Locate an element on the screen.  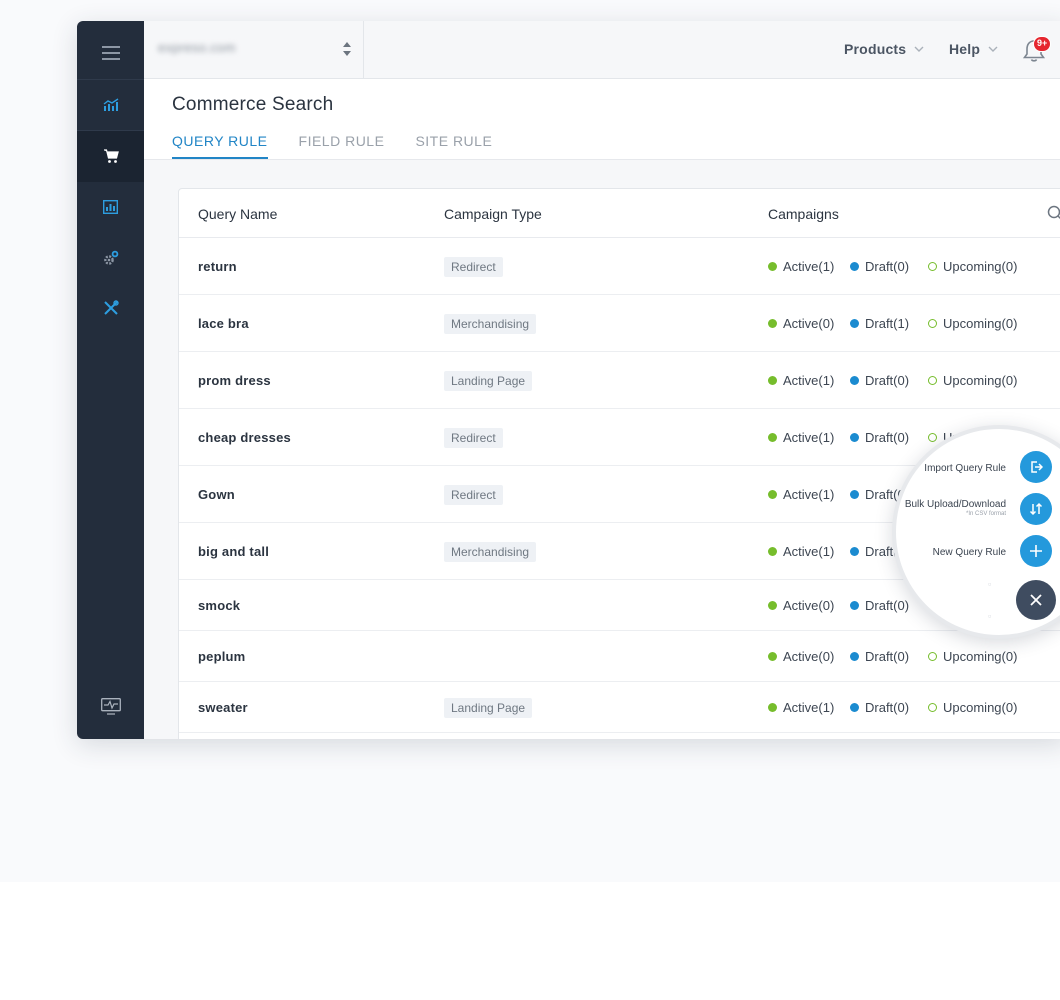
campaign-type-badge: Merchandising is located at coordinates (490, 324).